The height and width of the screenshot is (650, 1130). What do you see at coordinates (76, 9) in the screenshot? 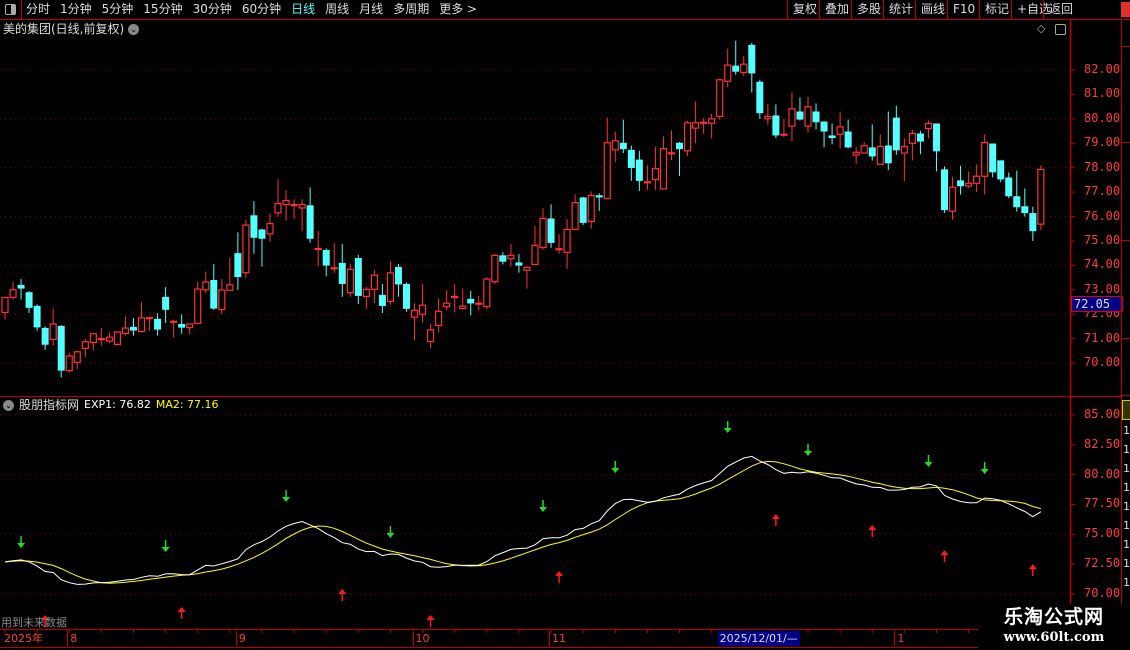
I see `period-tab: 1分钟` at bounding box center [76, 9].